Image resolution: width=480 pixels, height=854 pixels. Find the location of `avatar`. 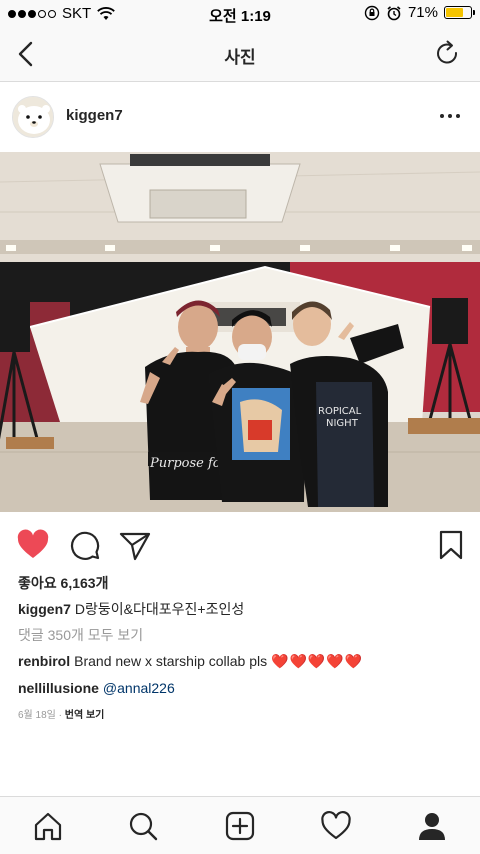

avatar is located at coordinates (33, 117).